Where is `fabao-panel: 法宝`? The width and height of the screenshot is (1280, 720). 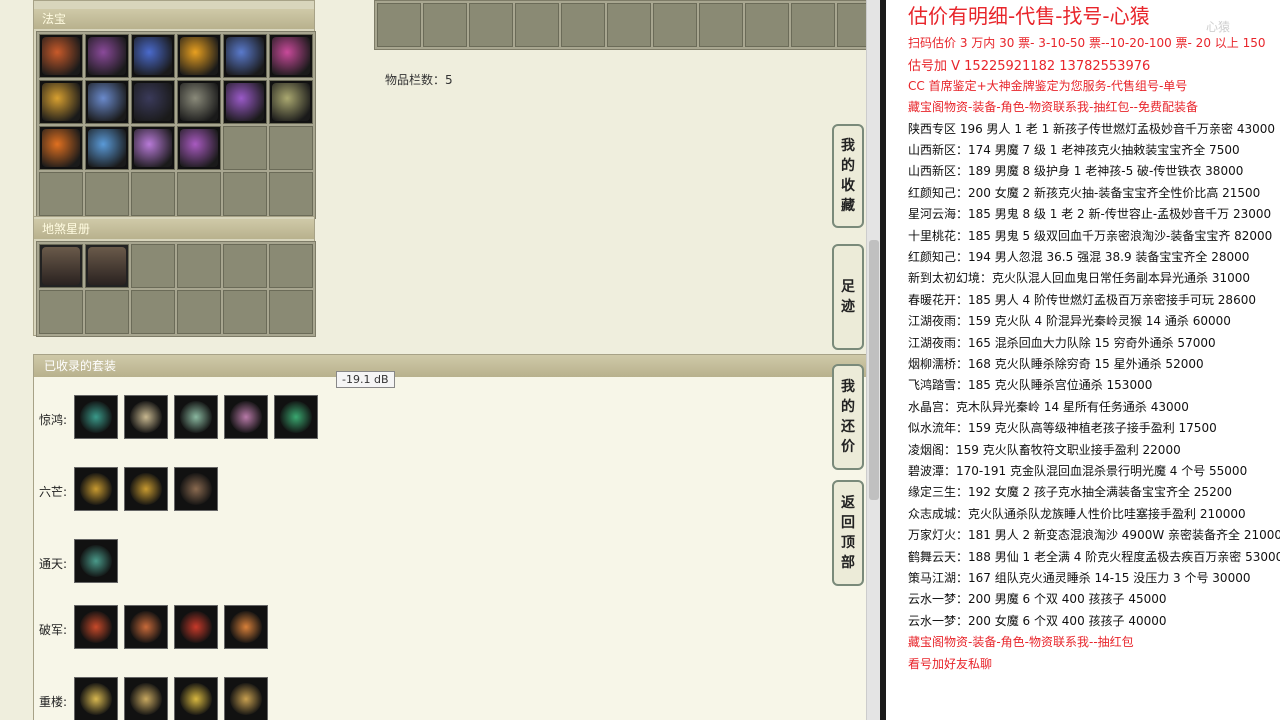 fabao-panel: 法宝 is located at coordinates (174, 109).